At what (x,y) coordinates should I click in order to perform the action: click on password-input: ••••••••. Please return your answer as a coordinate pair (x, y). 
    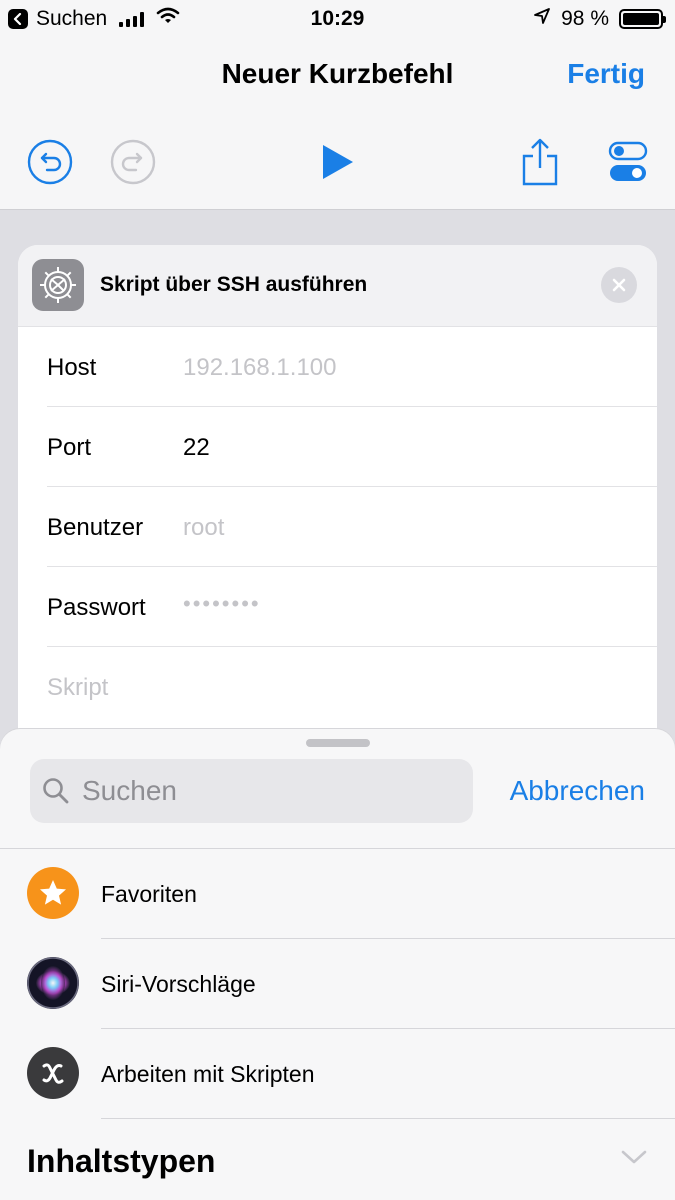
    Looking at the image, I should click on (222, 604).